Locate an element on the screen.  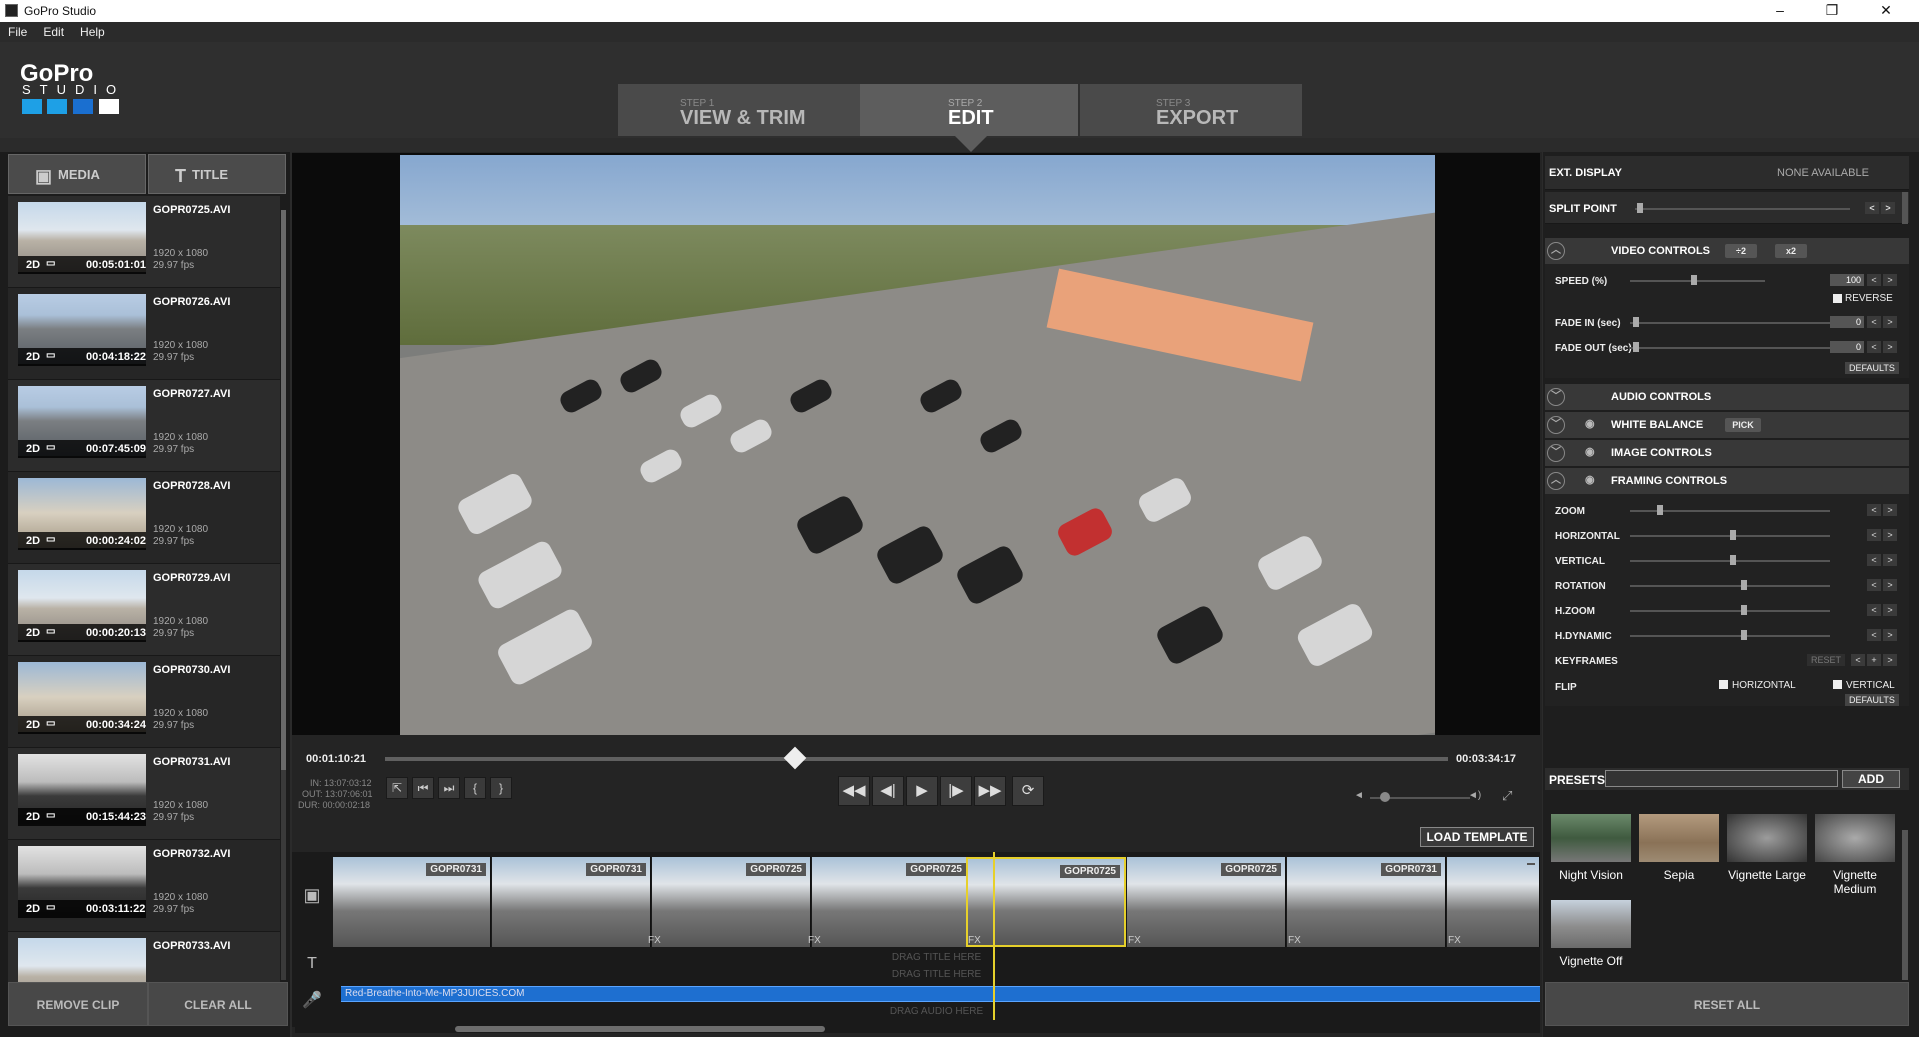
preset-name-input is located at coordinates (1721, 778).